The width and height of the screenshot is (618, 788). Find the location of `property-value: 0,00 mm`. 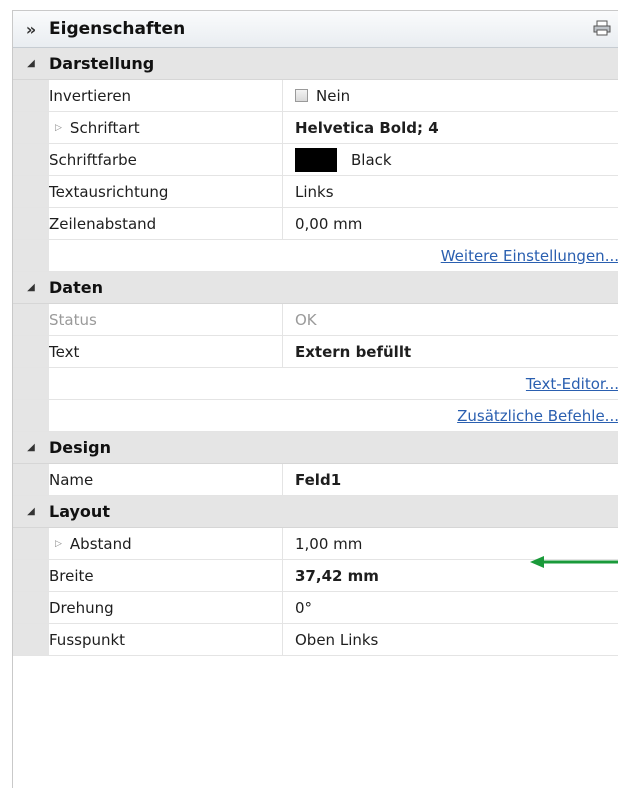

property-value: 0,00 mm is located at coordinates (450, 223).